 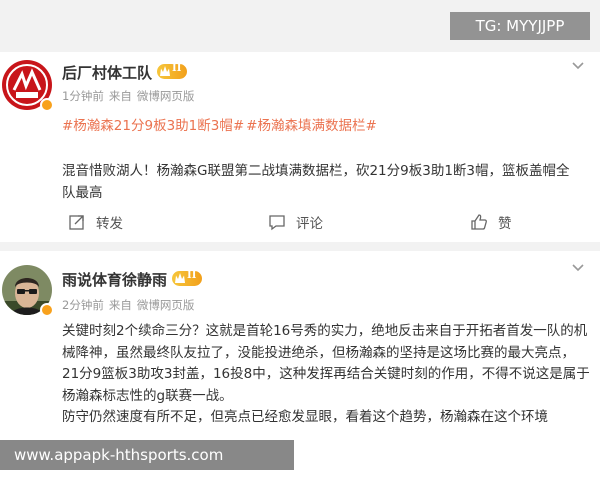 What do you see at coordinates (153, 126) in the screenshot?
I see `hashtag-link: #杨瀚森21分9板3助1断3帽#` at bounding box center [153, 126].